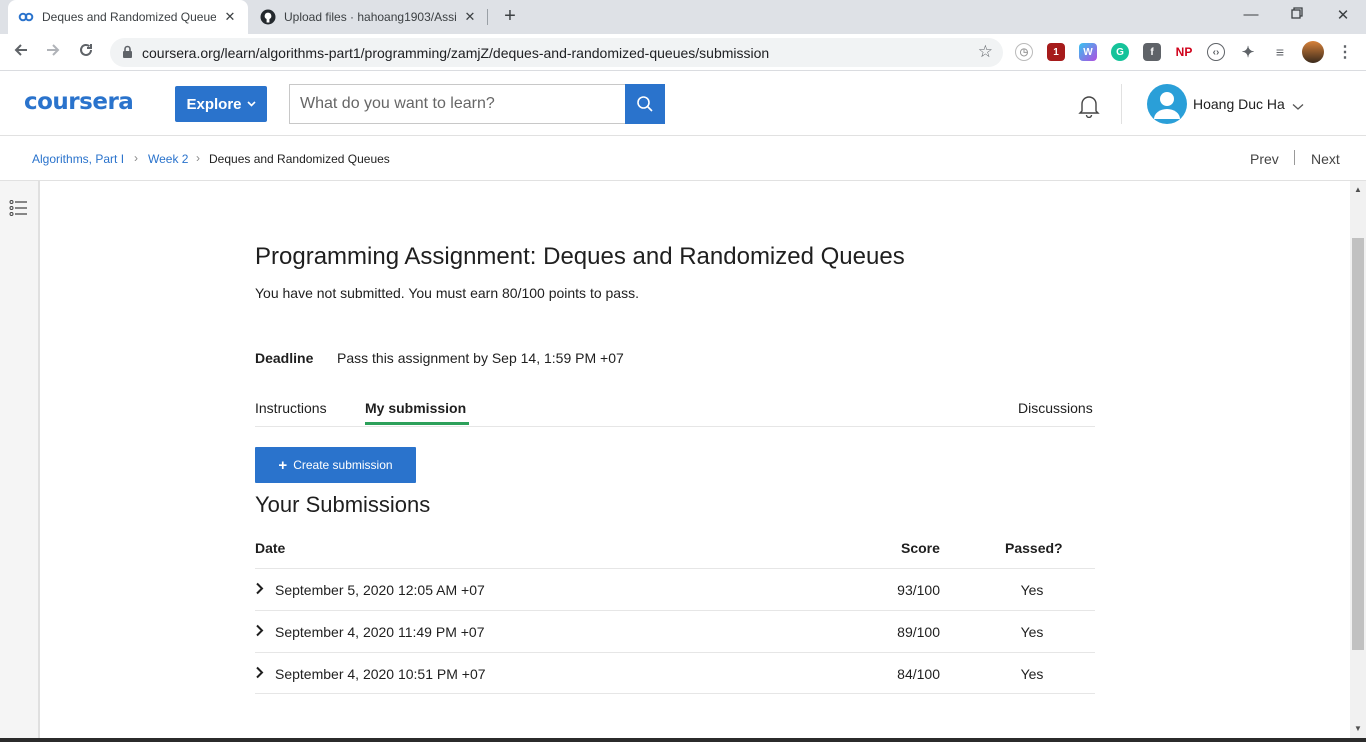 Image resolution: width=1366 pixels, height=742 pixels. What do you see at coordinates (343, 465) in the screenshot?
I see `create-submission-label: Create submission` at bounding box center [343, 465].